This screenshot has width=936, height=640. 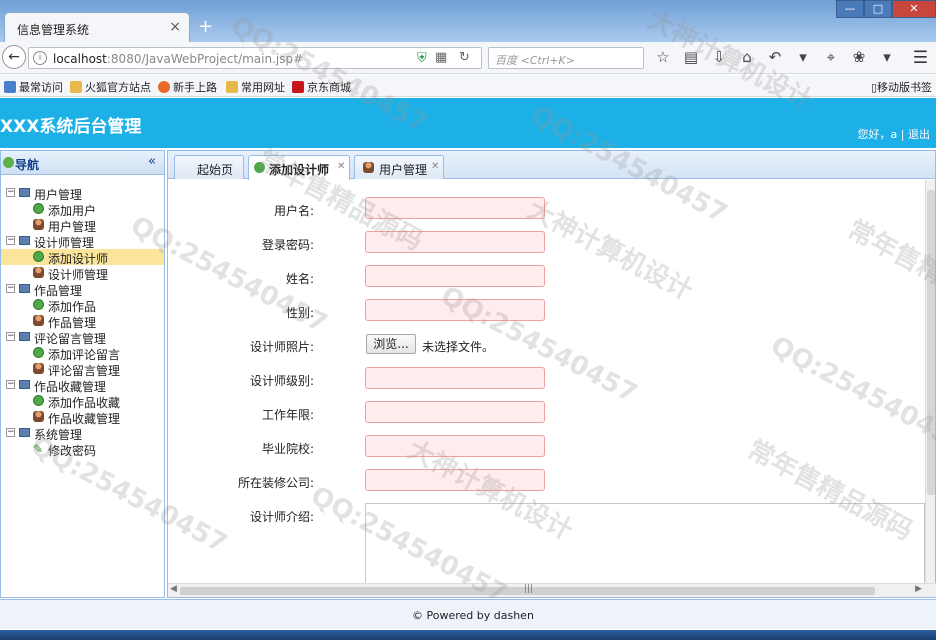 What do you see at coordinates (152, 161) in the screenshot?
I see `collapse-icon: «` at bounding box center [152, 161].